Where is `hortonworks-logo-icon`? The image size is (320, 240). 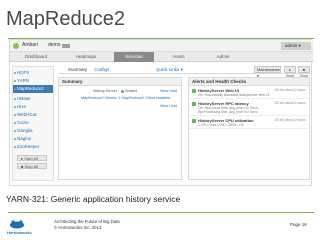 hortonworks-logo-icon is located at coordinates (17, 224).